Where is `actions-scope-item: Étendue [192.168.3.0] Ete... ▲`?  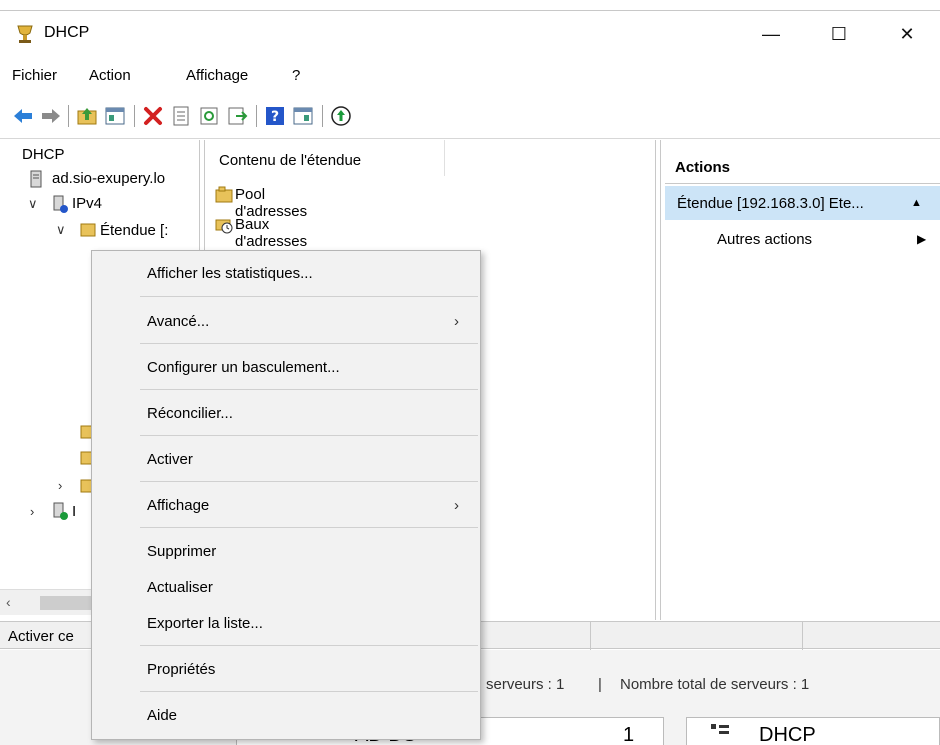 actions-scope-item: Étendue [192.168.3.0] Ete... ▲ is located at coordinates (802, 203).